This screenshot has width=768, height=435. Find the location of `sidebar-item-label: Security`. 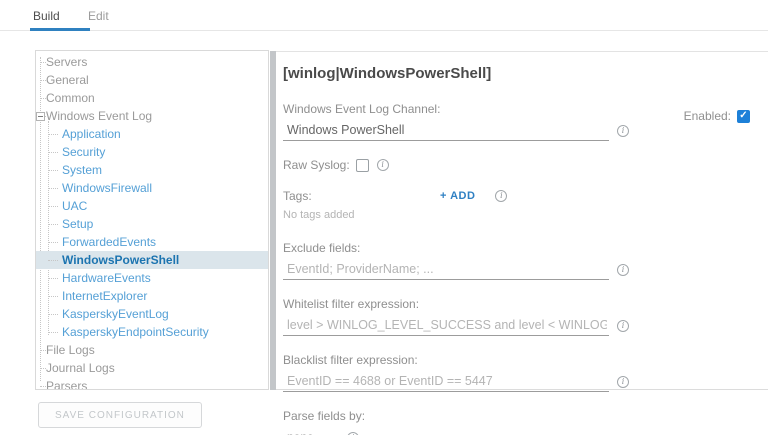

sidebar-item-label: Security is located at coordinates (84, 152).